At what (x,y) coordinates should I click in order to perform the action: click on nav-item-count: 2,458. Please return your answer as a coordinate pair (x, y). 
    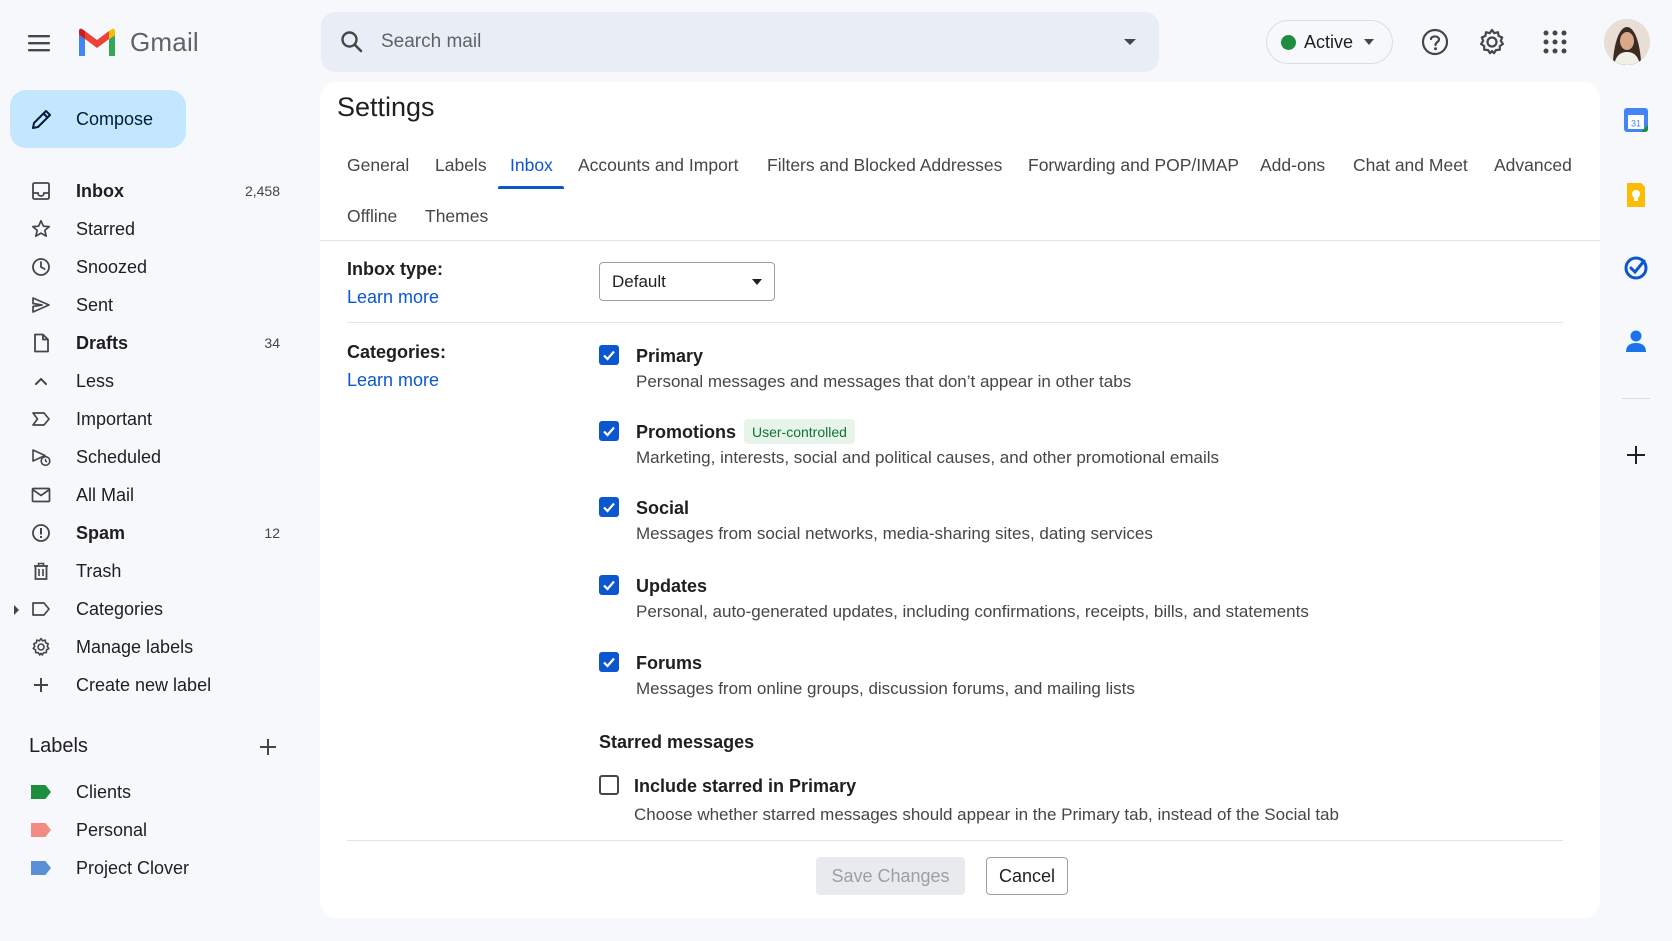
    Looking at the image, I should click on (262, 191).